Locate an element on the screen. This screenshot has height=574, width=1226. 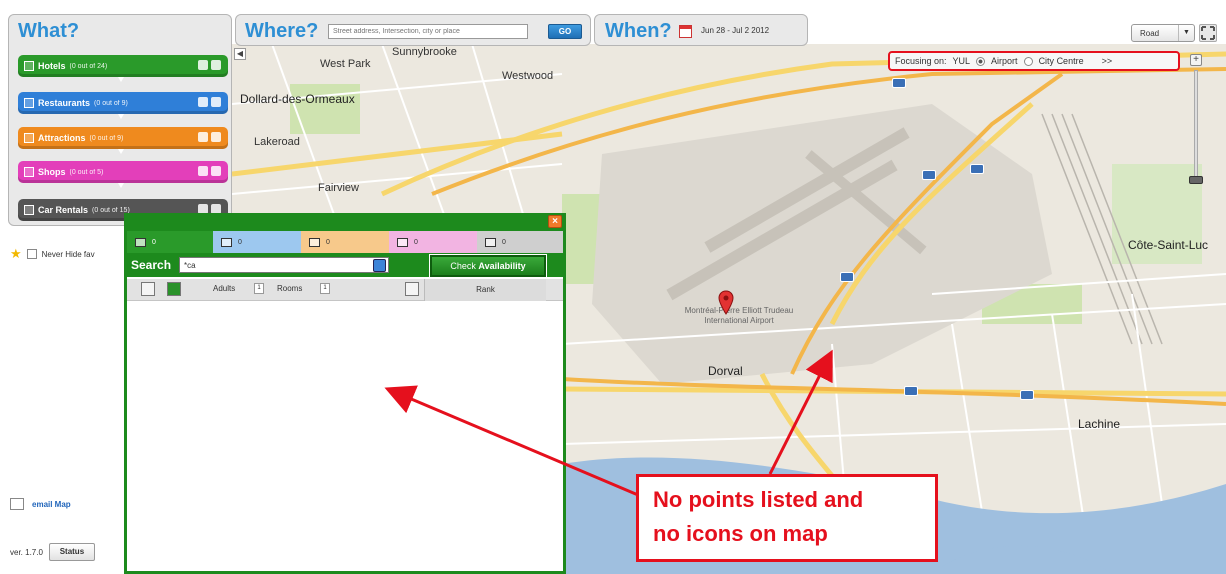
focus-city-centre-label: City Centre is located at coordinates (1061, 61).